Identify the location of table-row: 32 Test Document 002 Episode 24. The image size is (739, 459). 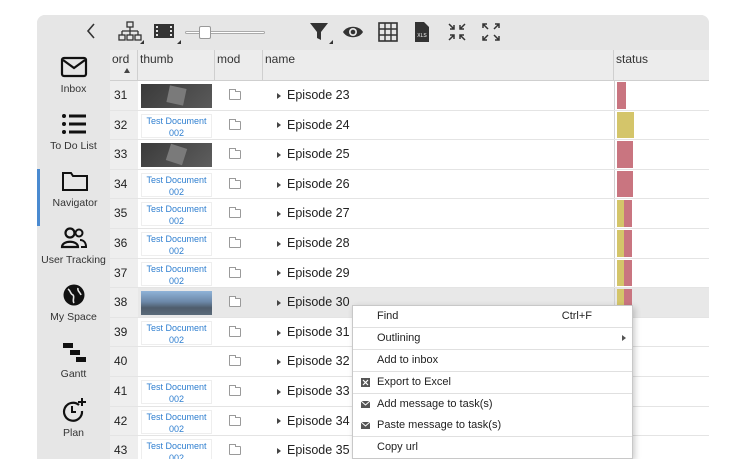
(409, 125).